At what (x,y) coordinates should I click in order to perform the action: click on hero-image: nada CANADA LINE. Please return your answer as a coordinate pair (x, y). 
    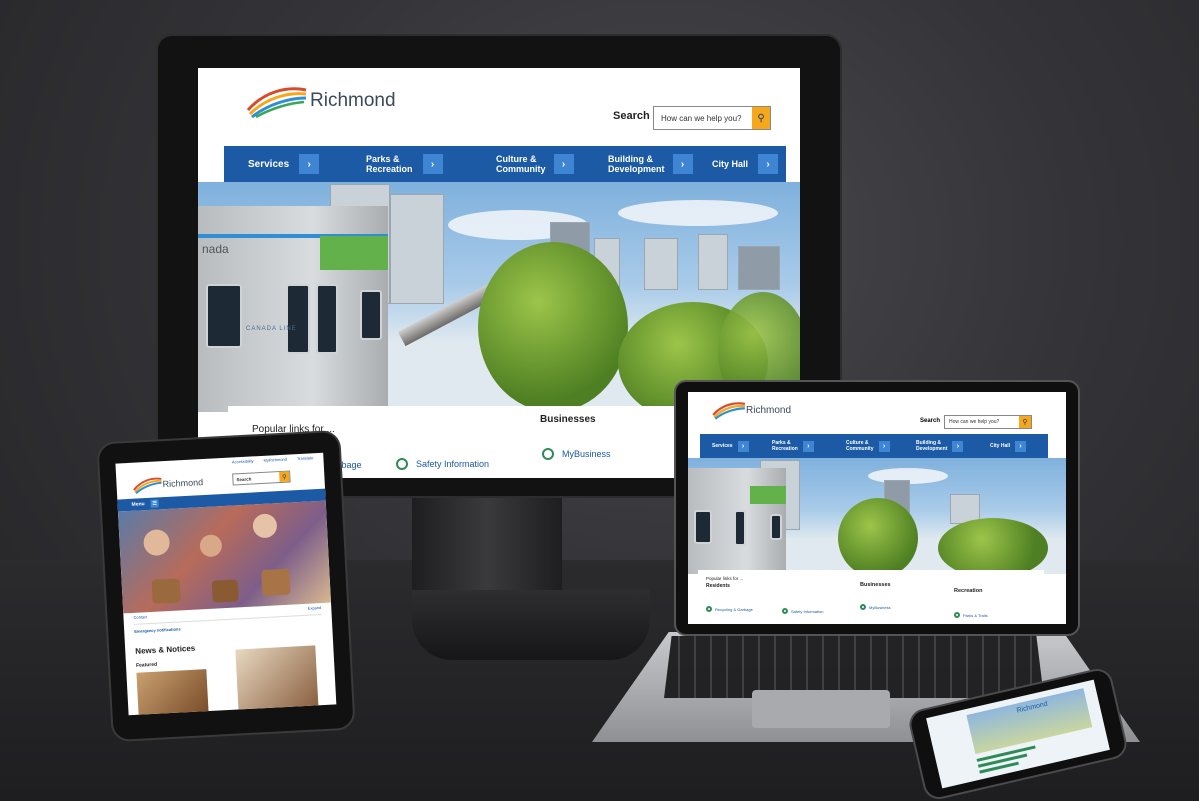
    Looking at the image, I should click on (499, 297).